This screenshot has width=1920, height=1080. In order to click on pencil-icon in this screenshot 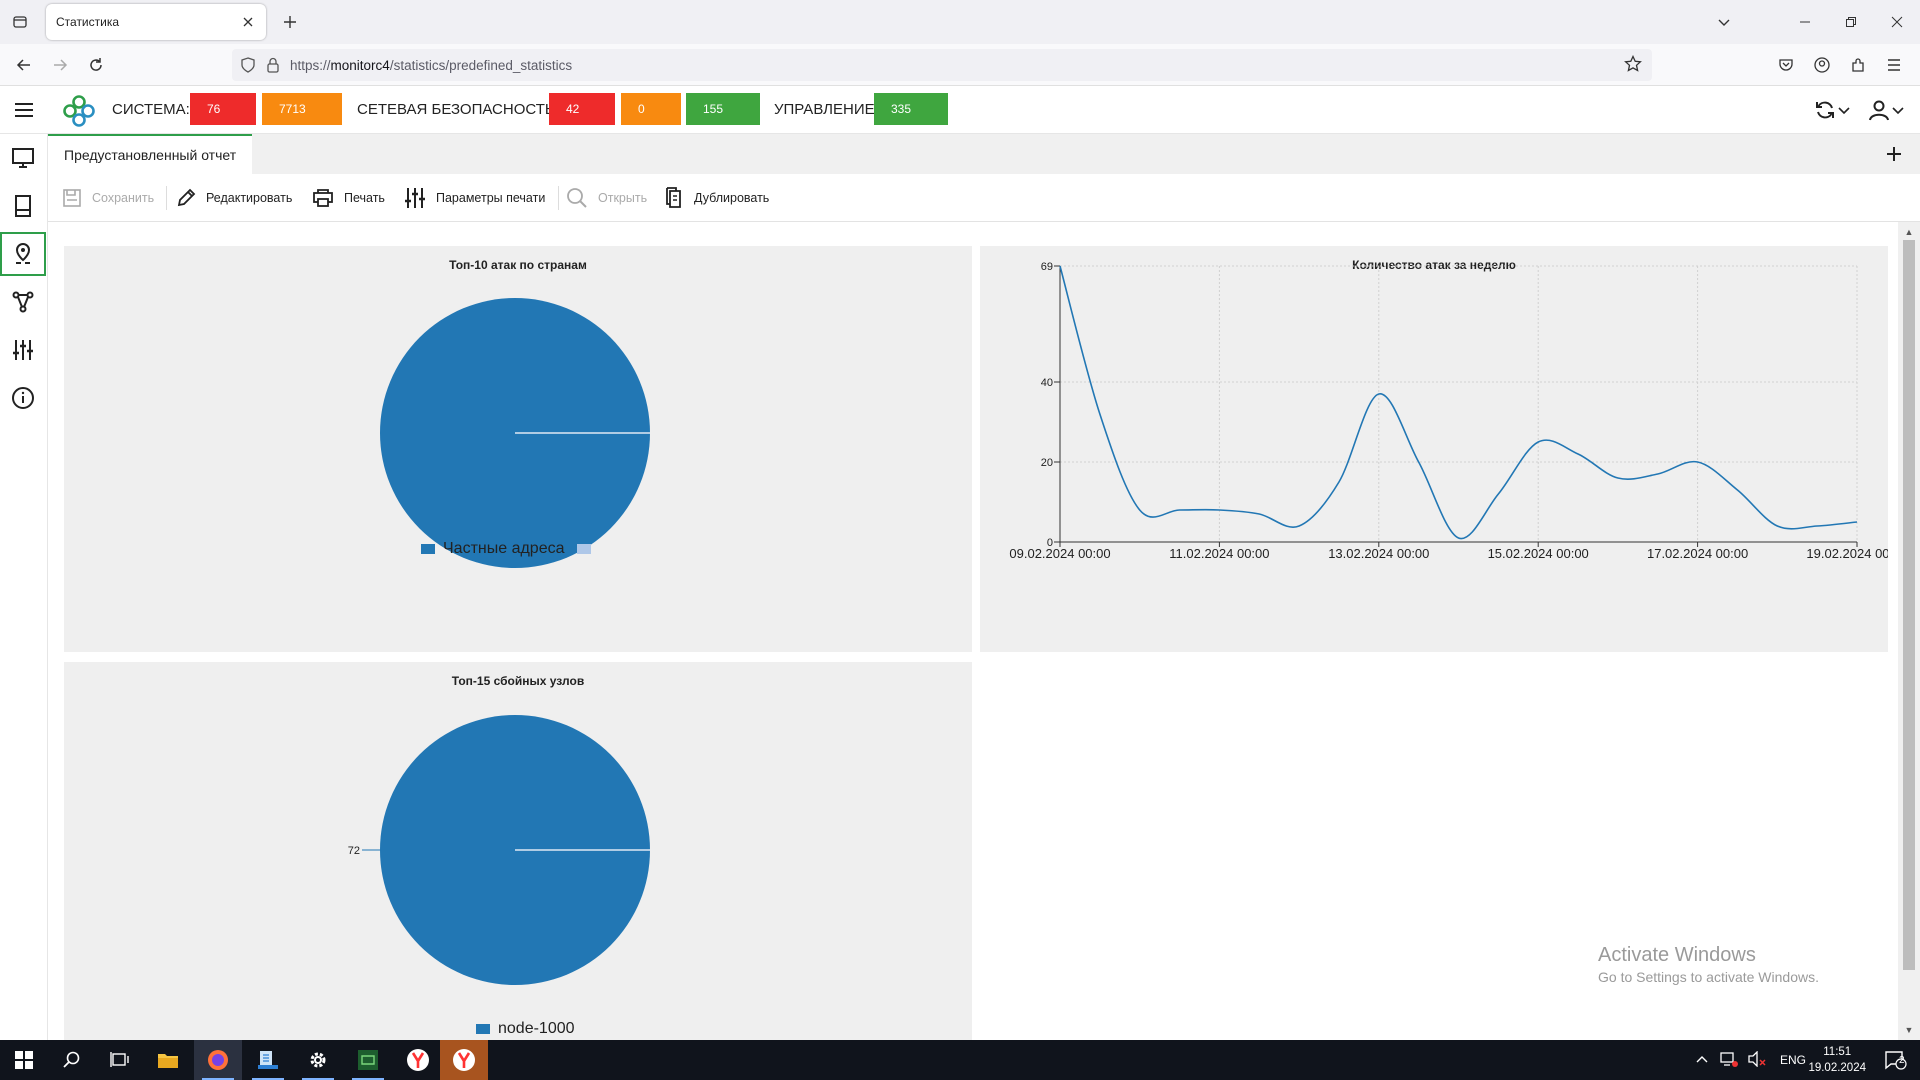, I will do `click(186, 197)`.